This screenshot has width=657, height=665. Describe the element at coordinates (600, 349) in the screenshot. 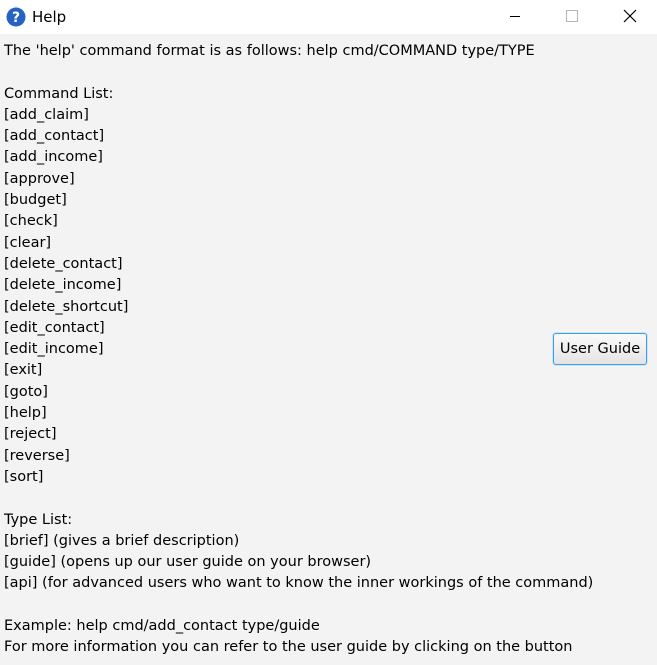

I see `user-guide-button: User Guide` at that location.